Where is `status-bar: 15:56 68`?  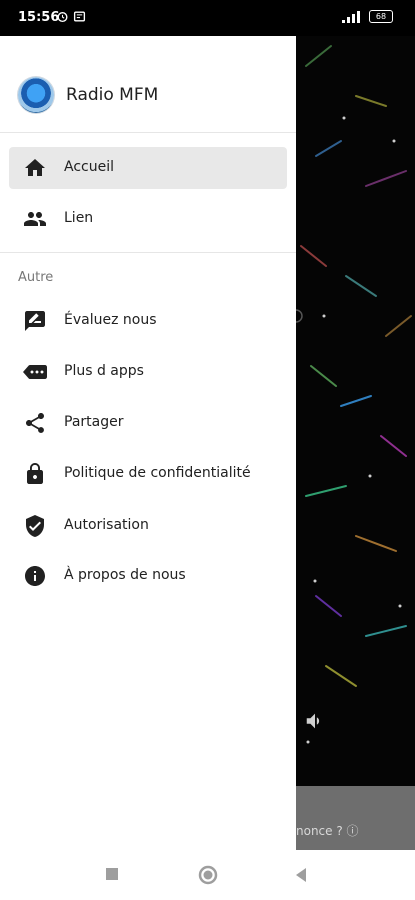
status-bar: 15:56 68 is located at coordinates (207, 18).